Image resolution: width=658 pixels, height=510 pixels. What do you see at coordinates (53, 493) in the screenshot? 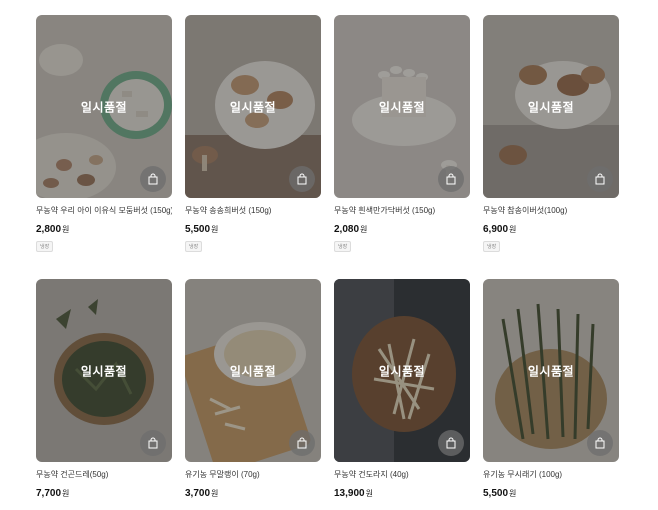
I see `product-price: 7,700원` at bounding box center [53, 493].